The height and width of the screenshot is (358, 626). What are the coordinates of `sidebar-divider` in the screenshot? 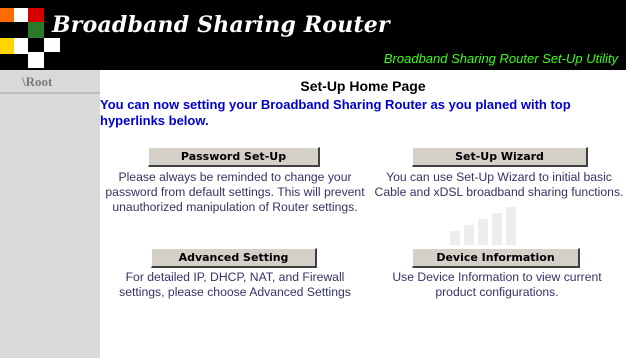 It's located at (50, 93).